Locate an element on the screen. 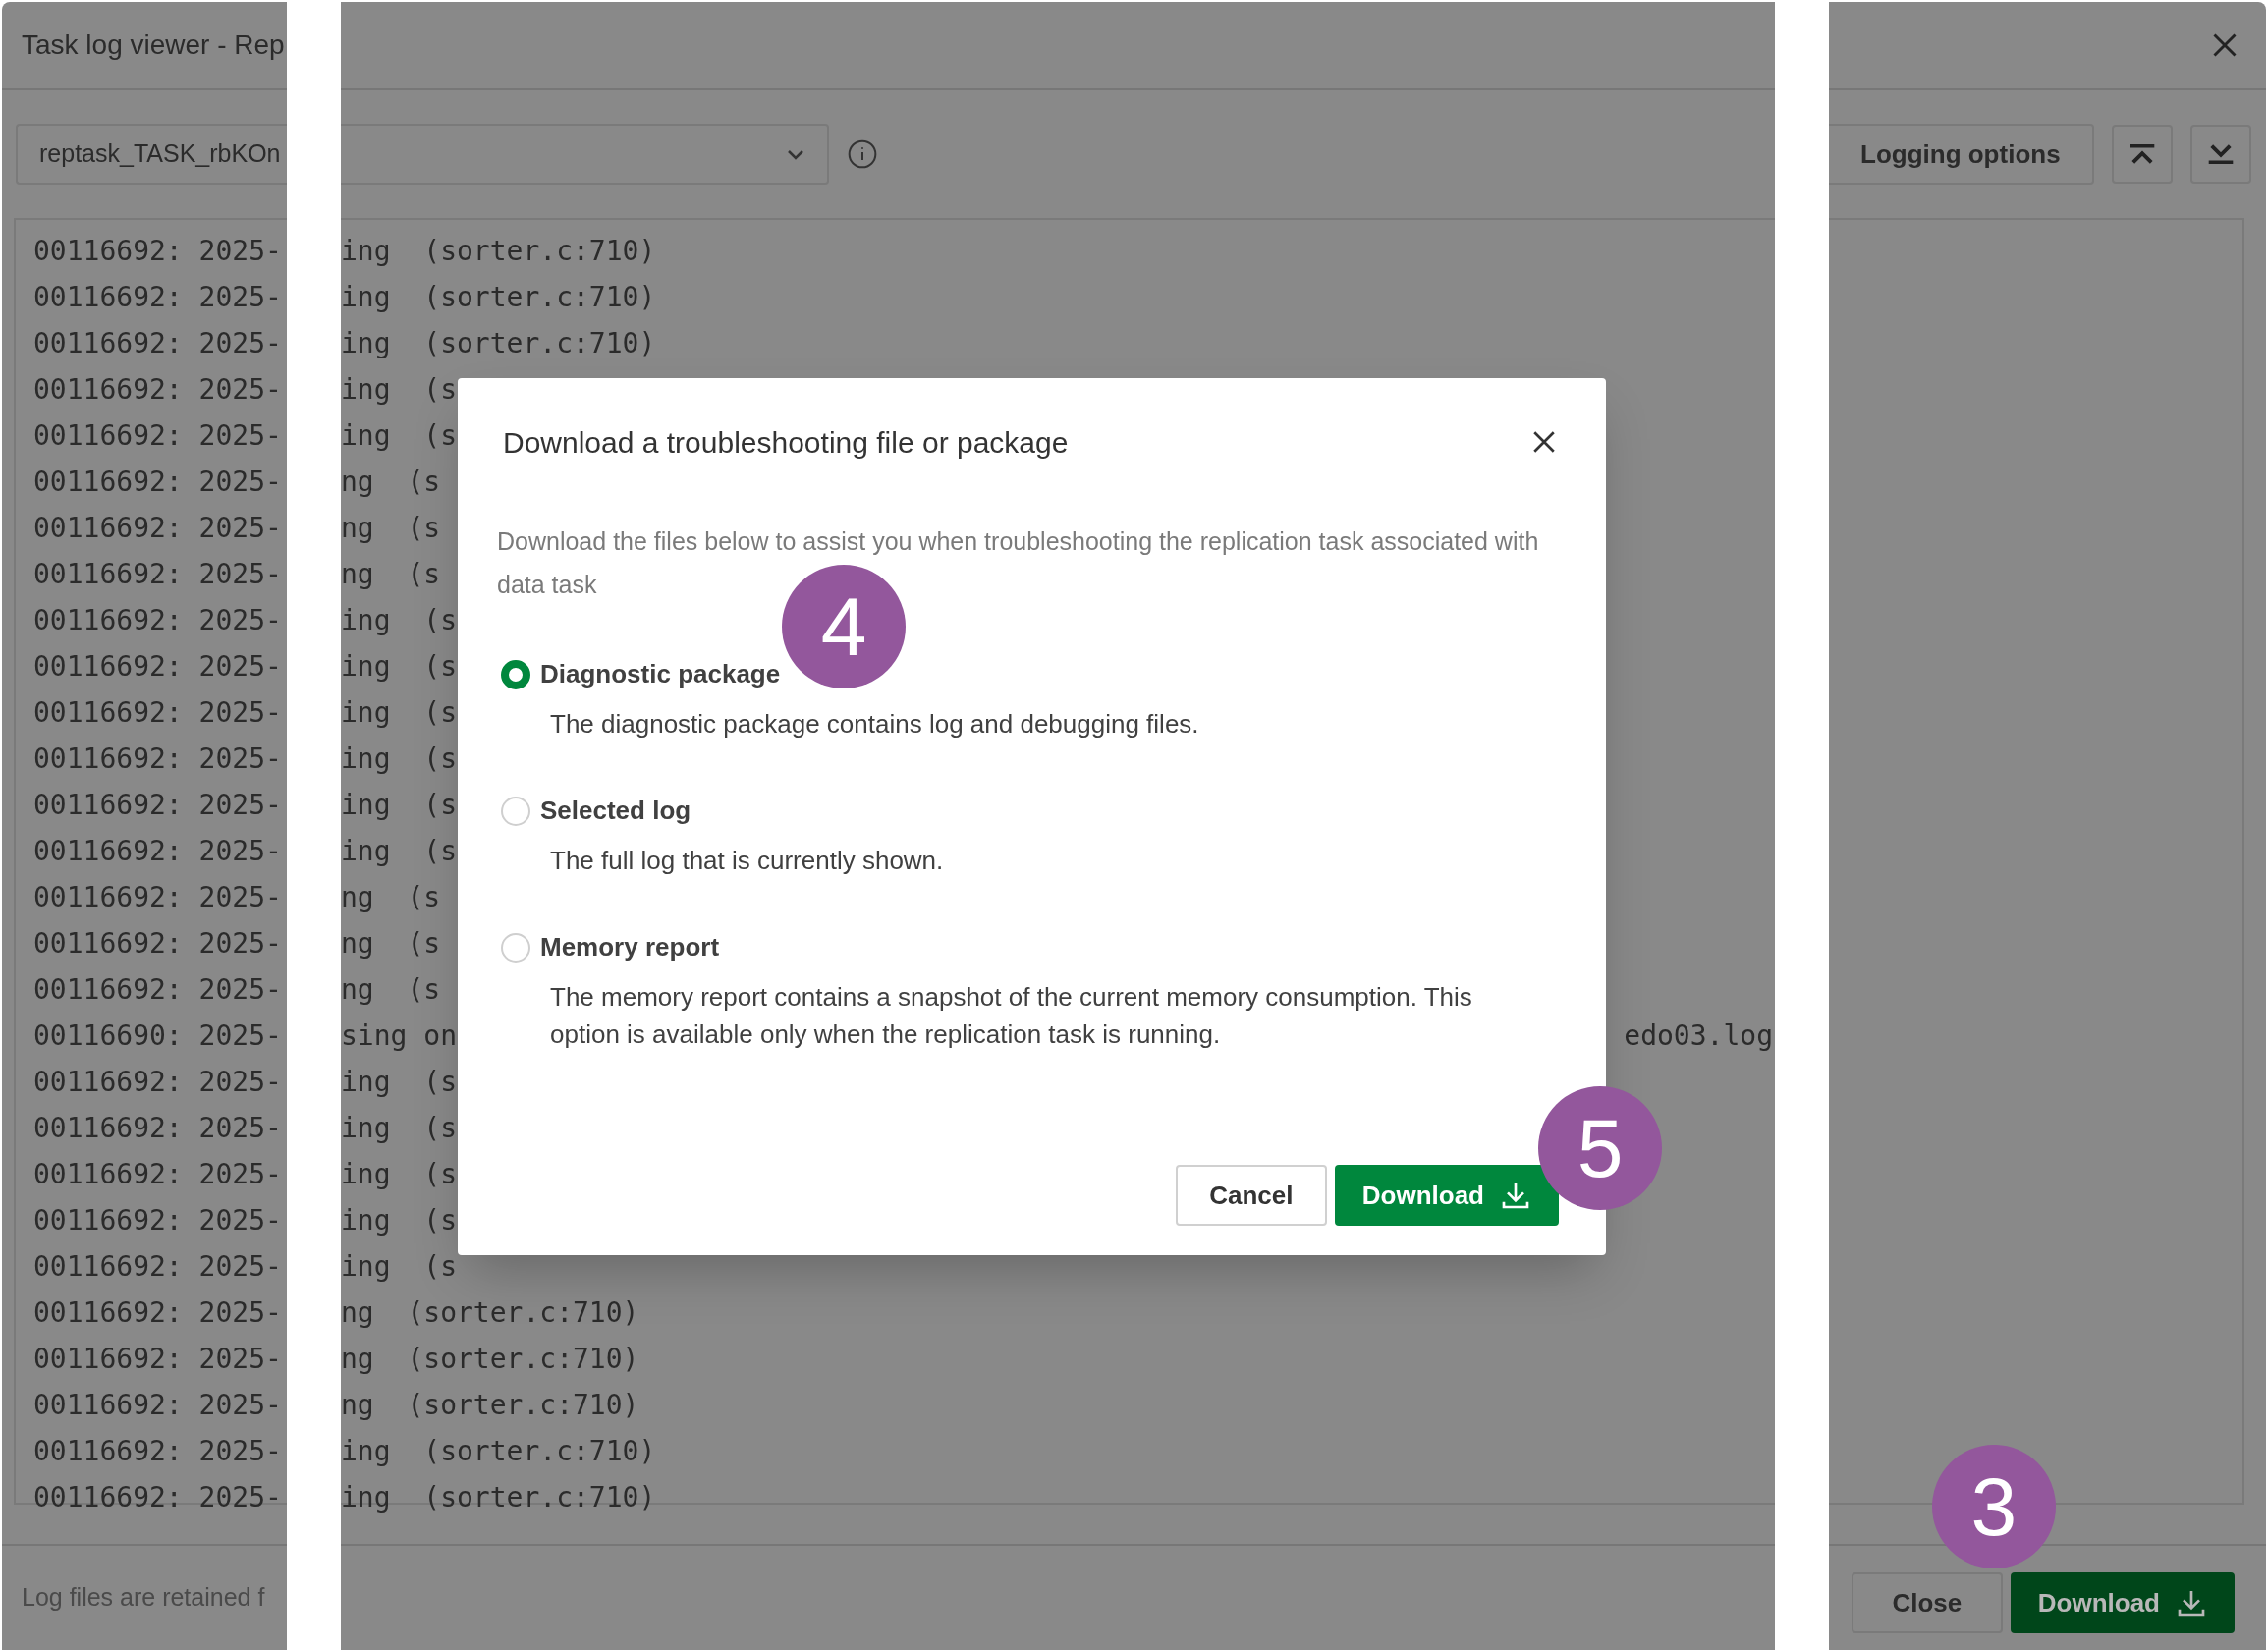  step-number-badge: 3 is located at coordinates (1993, 1506).